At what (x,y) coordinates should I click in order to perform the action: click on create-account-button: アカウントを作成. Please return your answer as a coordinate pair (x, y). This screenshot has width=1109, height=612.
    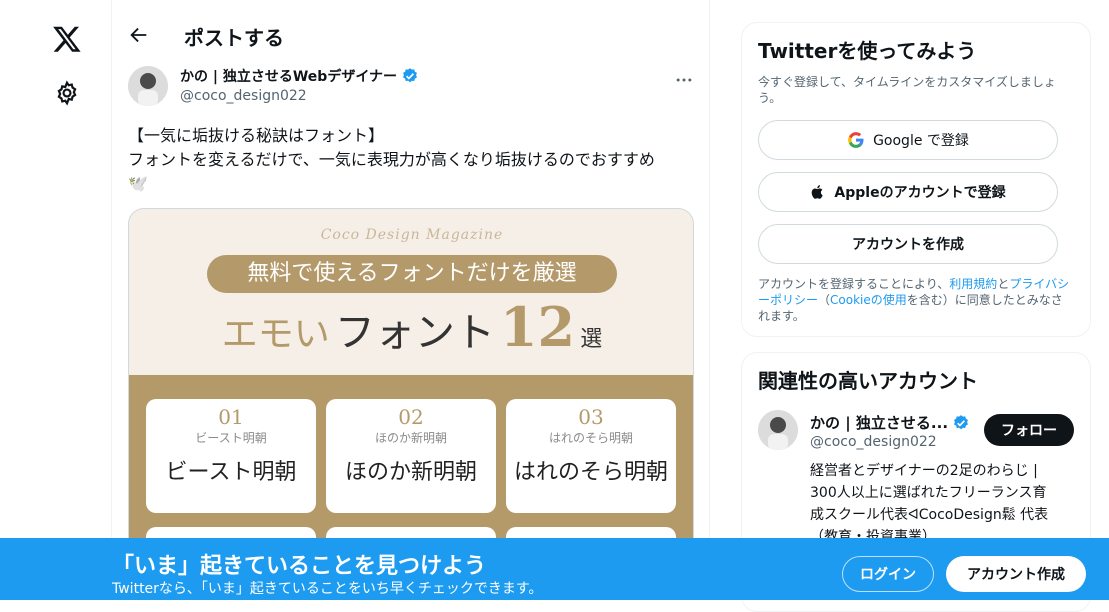
    Looking at the image, I should click on (908, 244).